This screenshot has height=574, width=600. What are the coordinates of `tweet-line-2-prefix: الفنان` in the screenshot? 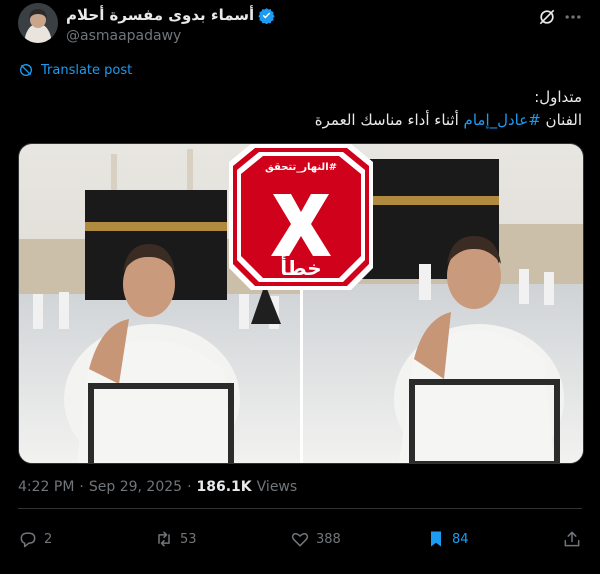 It's located at (561, 120).